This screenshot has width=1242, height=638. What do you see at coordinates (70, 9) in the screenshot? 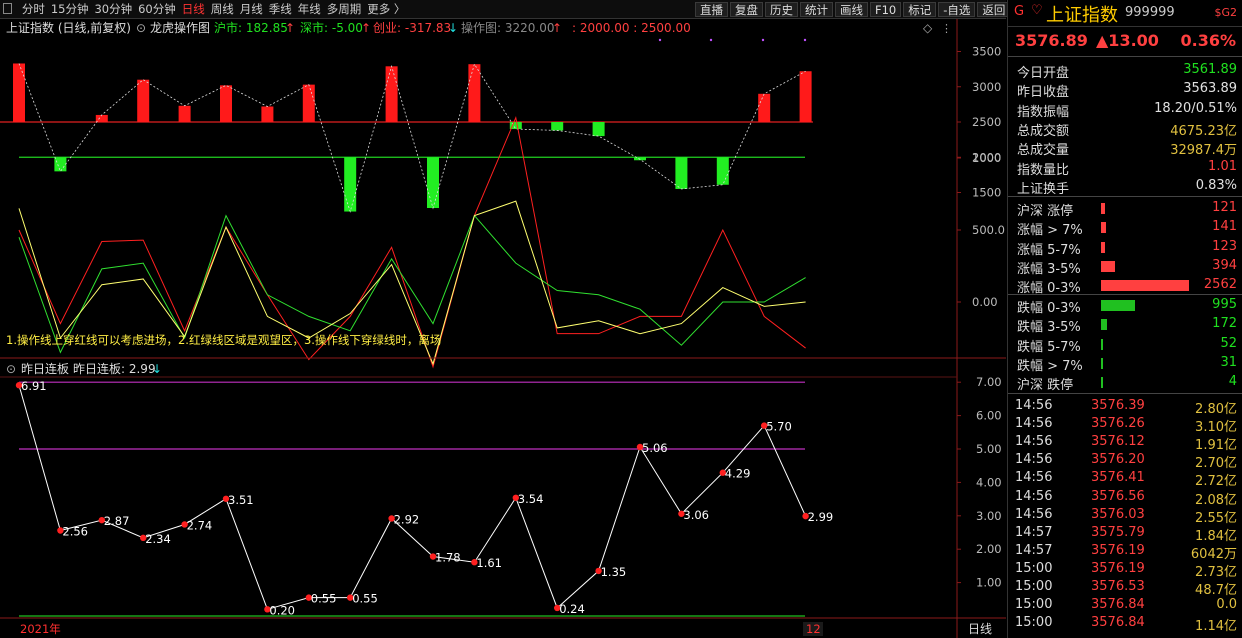
I see `period-tab-1: 15分钟` at bounding box center [70, 9].